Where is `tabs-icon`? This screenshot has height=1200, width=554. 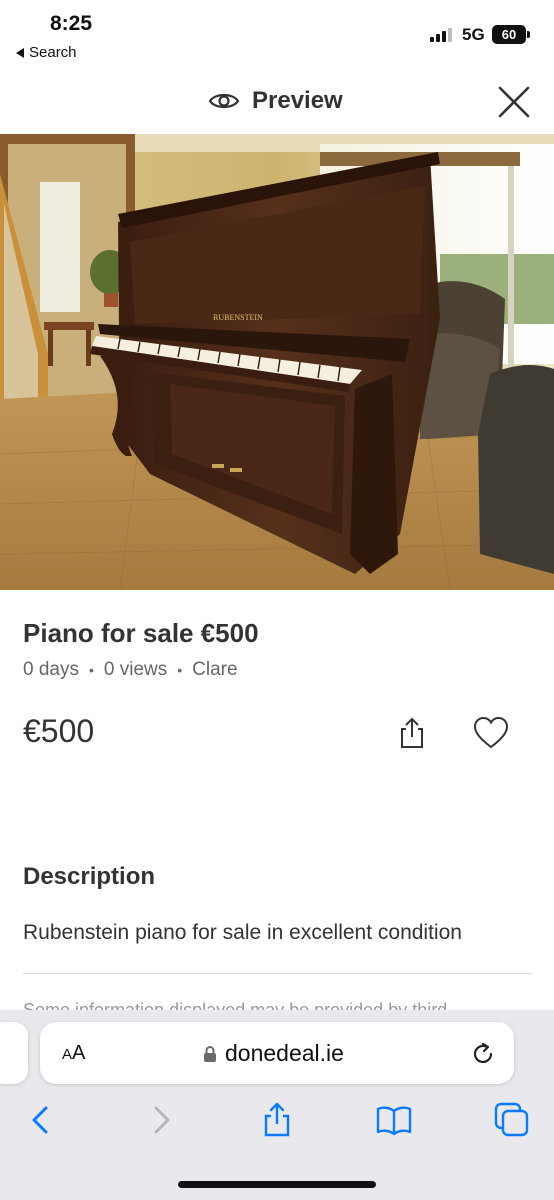 tabs-icon is located at coordinates (512, 1120).